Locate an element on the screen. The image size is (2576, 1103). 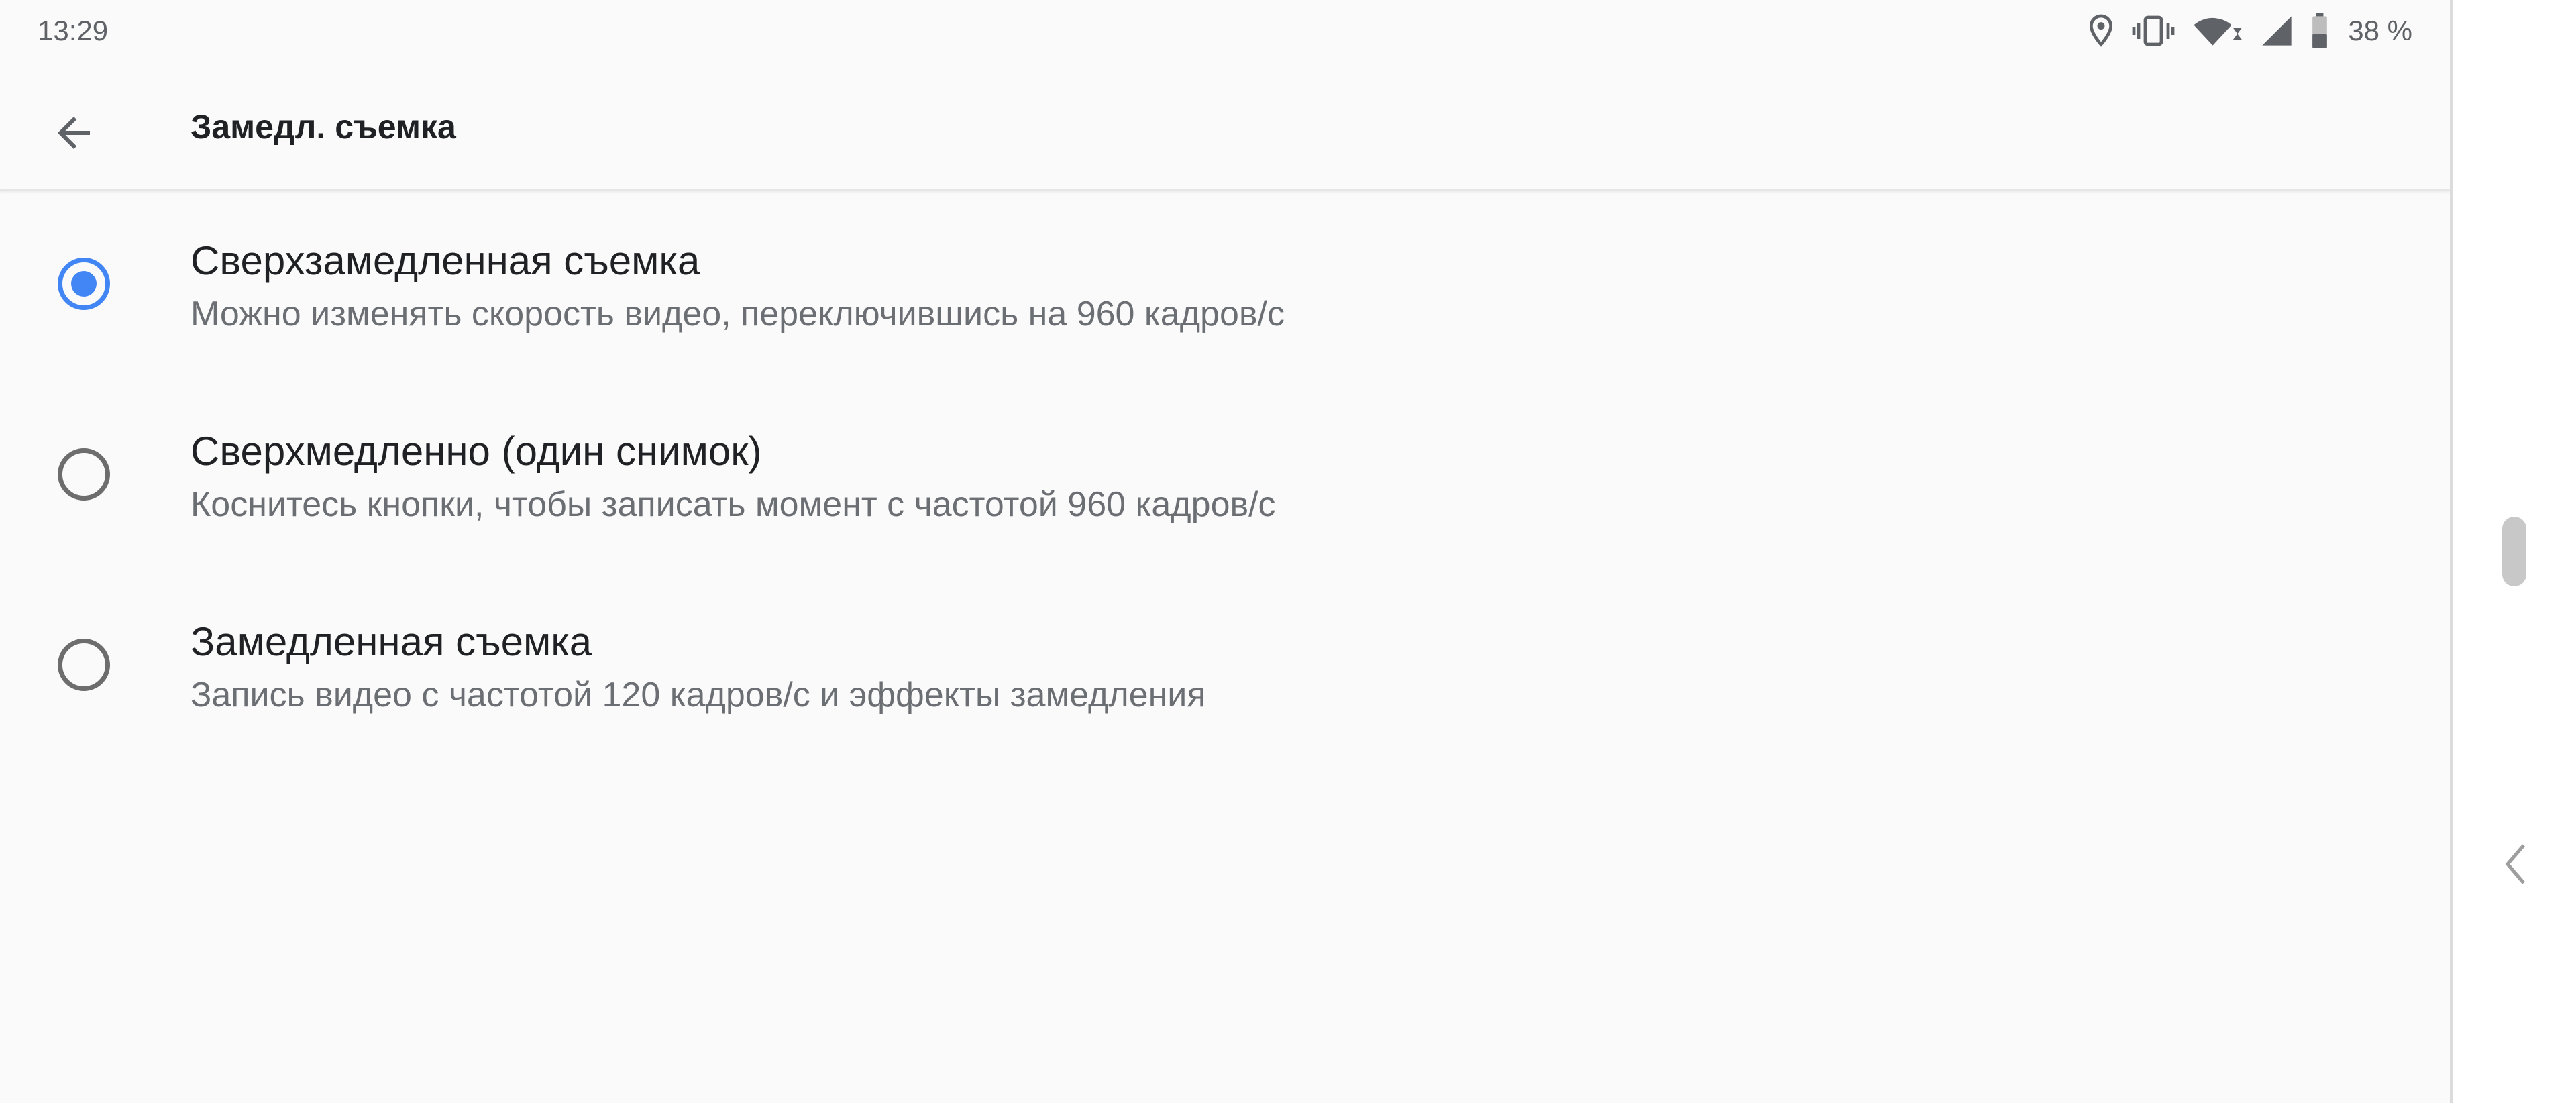
arrow-back-icon is located at coordinates (74, 135).